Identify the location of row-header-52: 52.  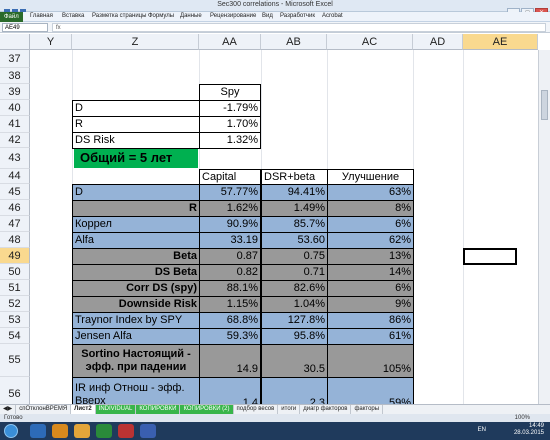
(15, 304).